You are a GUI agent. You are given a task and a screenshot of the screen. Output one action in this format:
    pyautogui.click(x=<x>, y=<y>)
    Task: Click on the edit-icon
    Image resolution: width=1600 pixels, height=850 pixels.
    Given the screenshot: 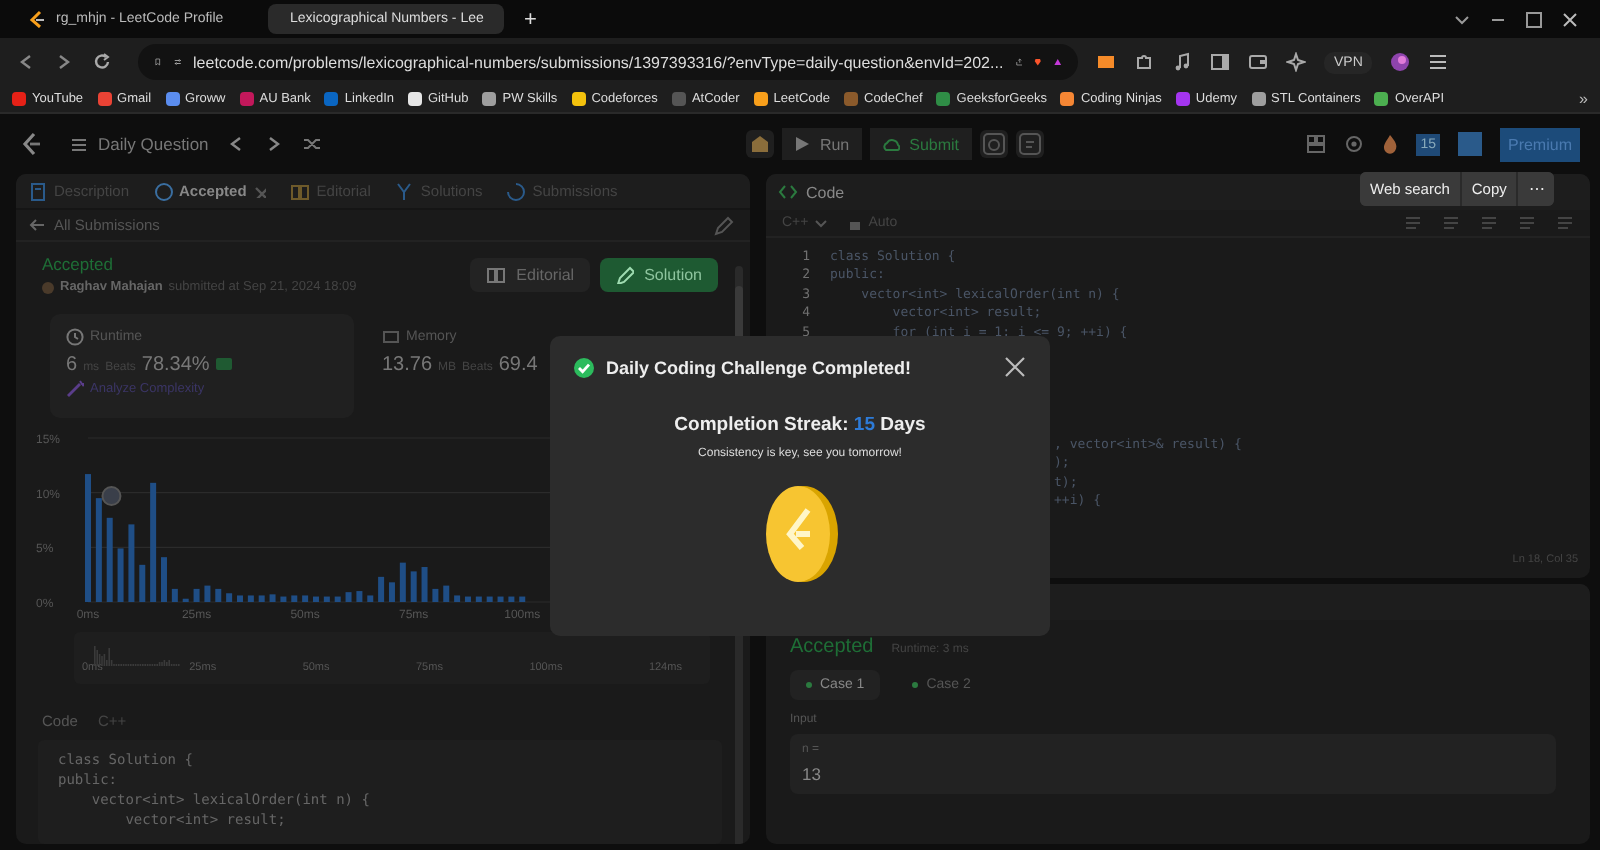 What is the action you would take?
    pyautogui.click(x=625, y=274)
    